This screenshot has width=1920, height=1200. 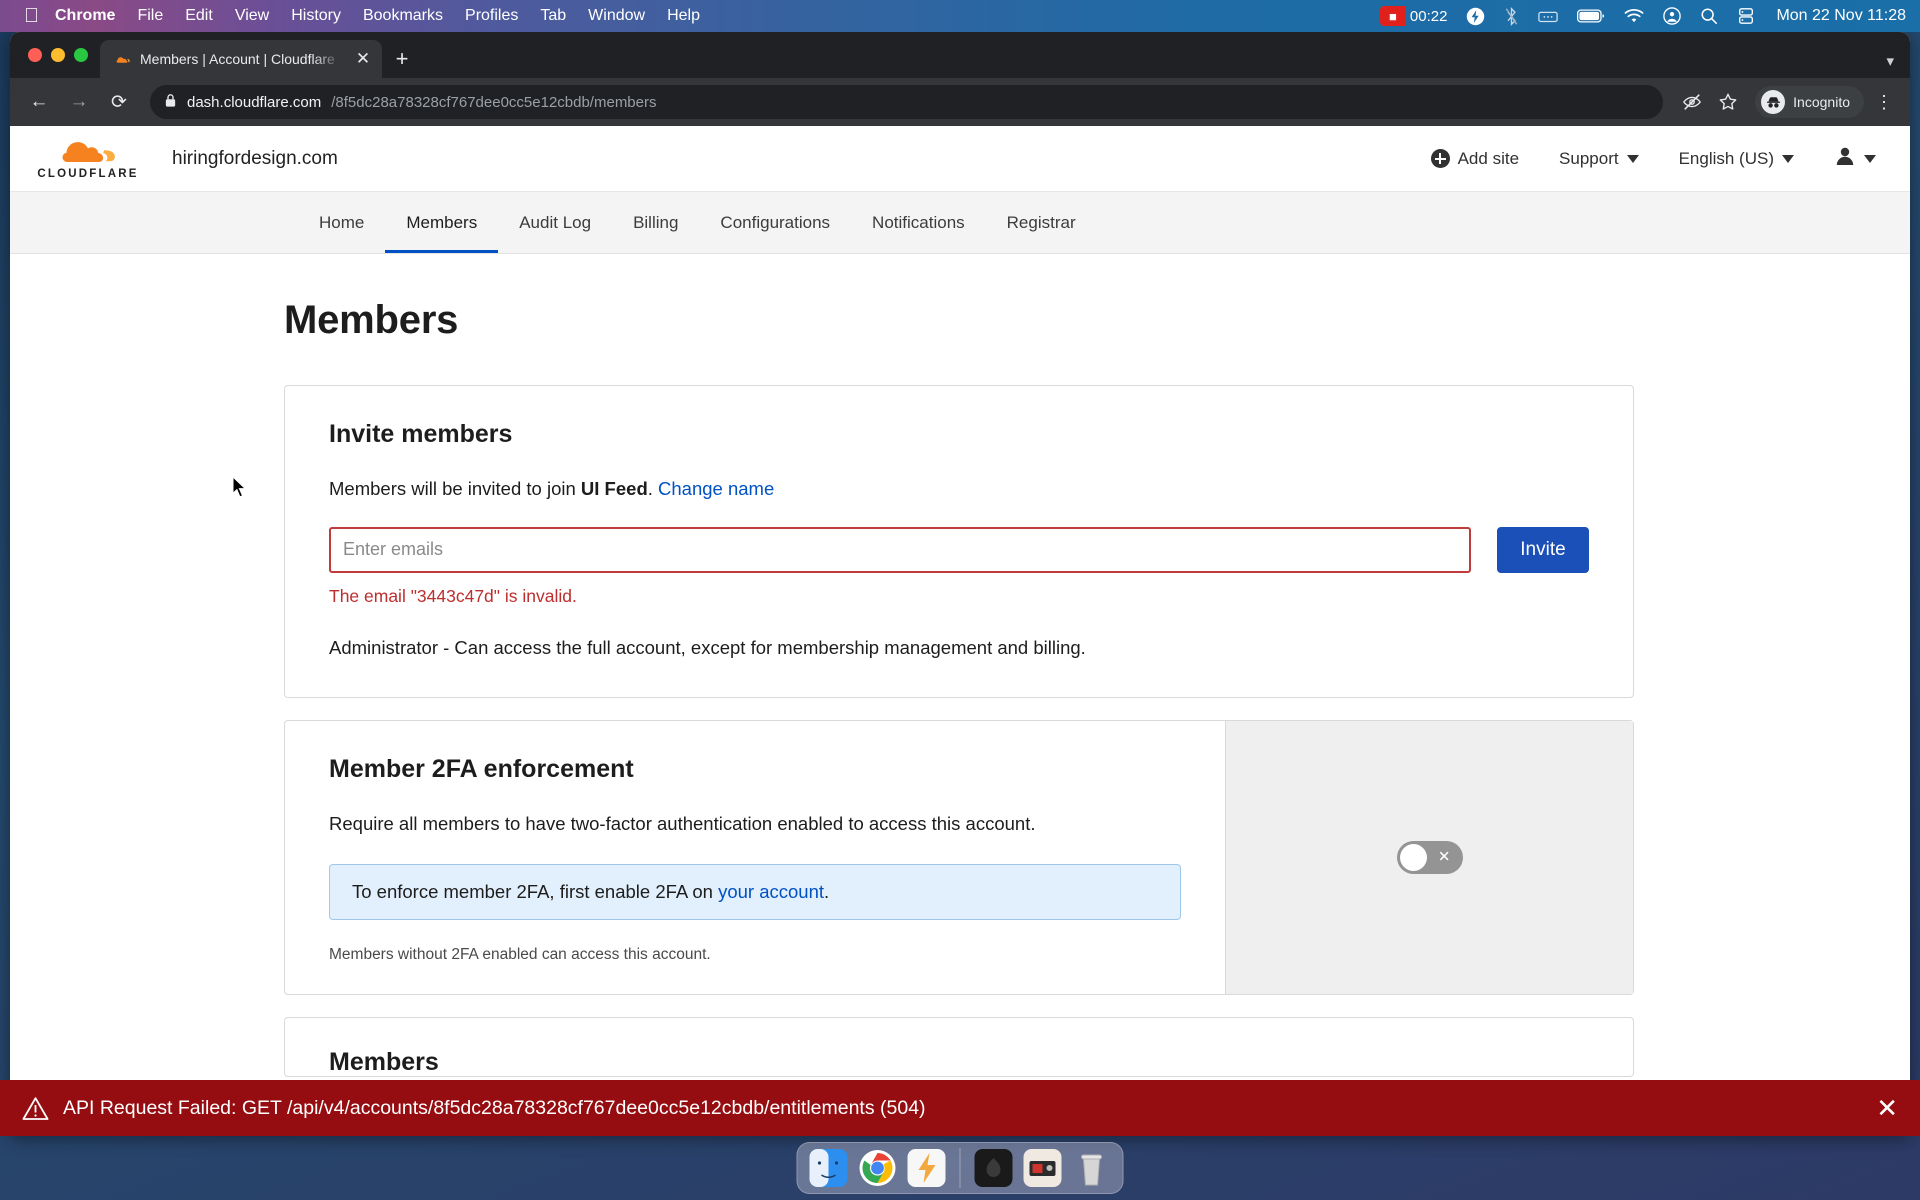 I want to click on add-site-button: Add site, so click(x=1475, y=158).